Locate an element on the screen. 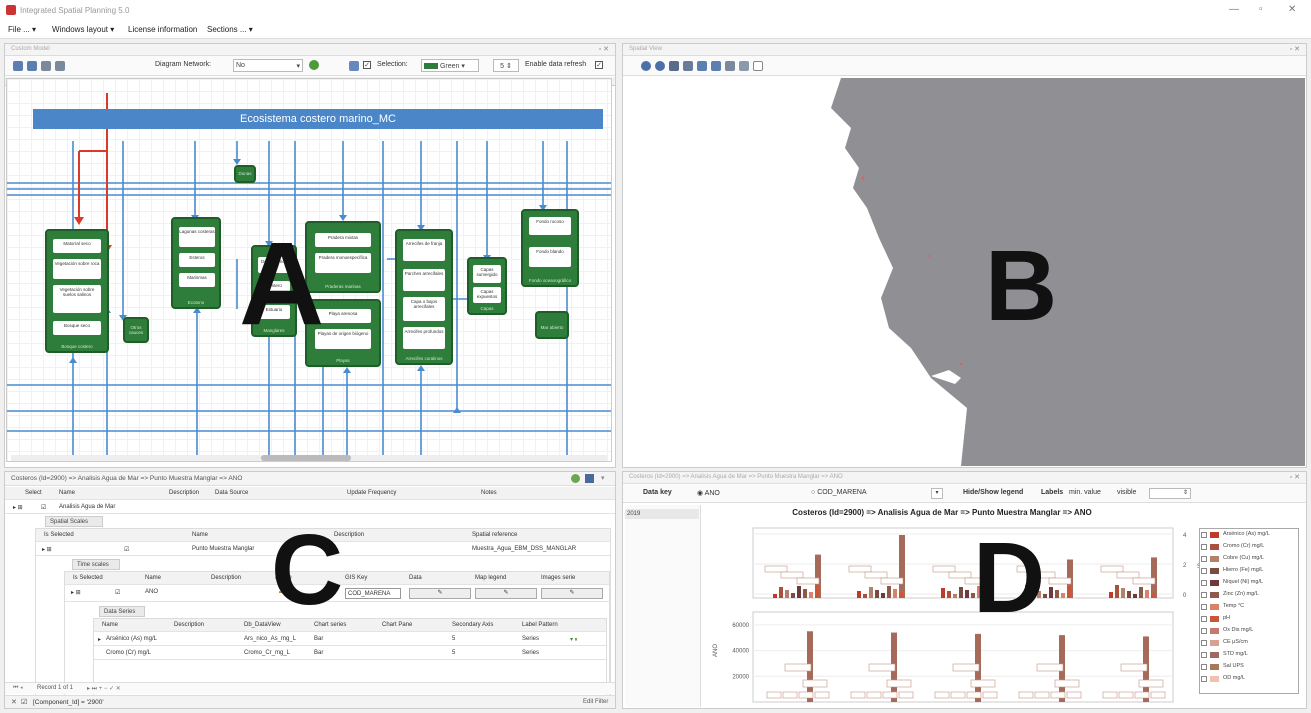 Image resolution: width=1311 pixels, height=713 pixels. minimize-icon: — is located at coordinates (1234, 9).